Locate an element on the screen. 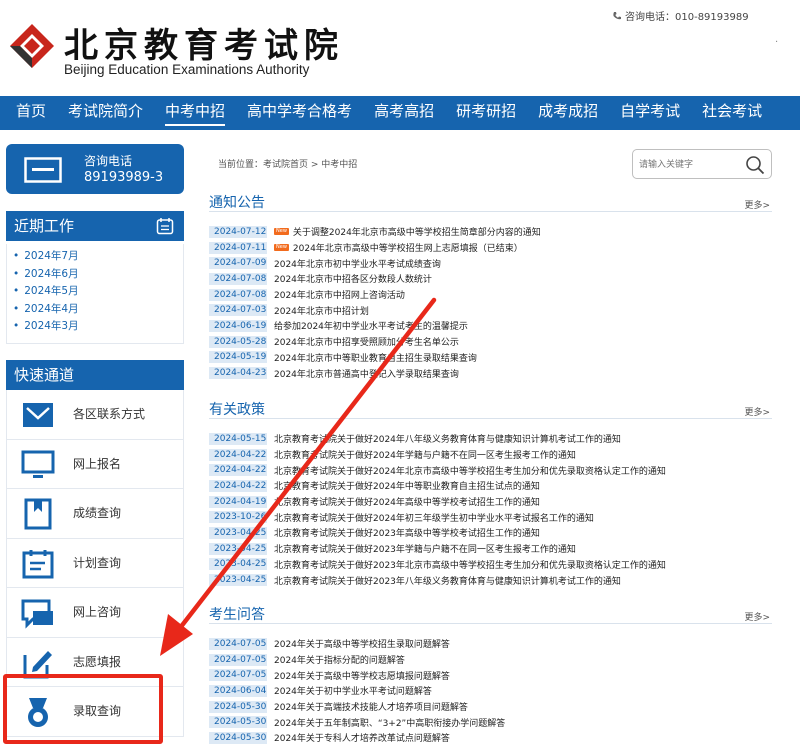 This screenshot has height=748, width=800. news-title: 北京教育考试院关于做好2024年学籍与户籍不在同一区考生报考工作的通知 is located at coordinates (425, 454).